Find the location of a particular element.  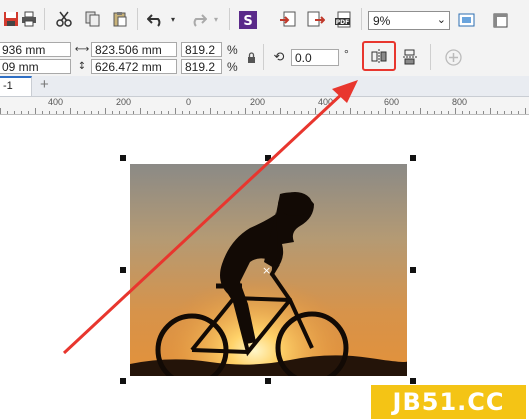

redo-icon is located at coordinates (198, 19).